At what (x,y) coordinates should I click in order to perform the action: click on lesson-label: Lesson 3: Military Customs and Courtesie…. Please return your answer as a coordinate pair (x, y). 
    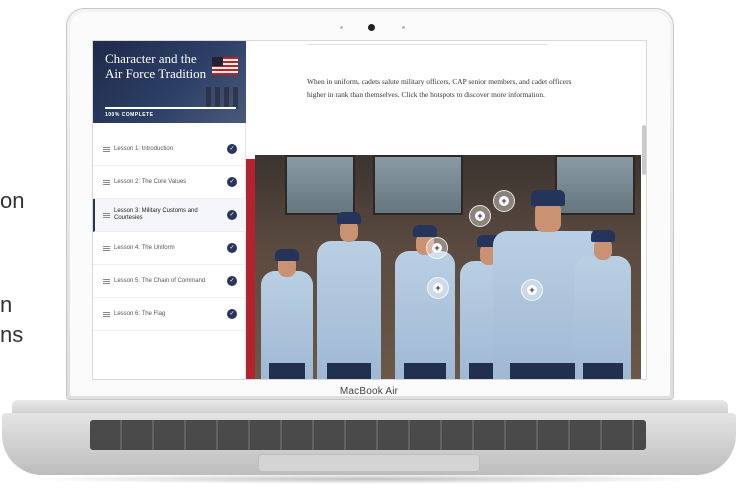
    Looking at the image, I should click on (156, 214).